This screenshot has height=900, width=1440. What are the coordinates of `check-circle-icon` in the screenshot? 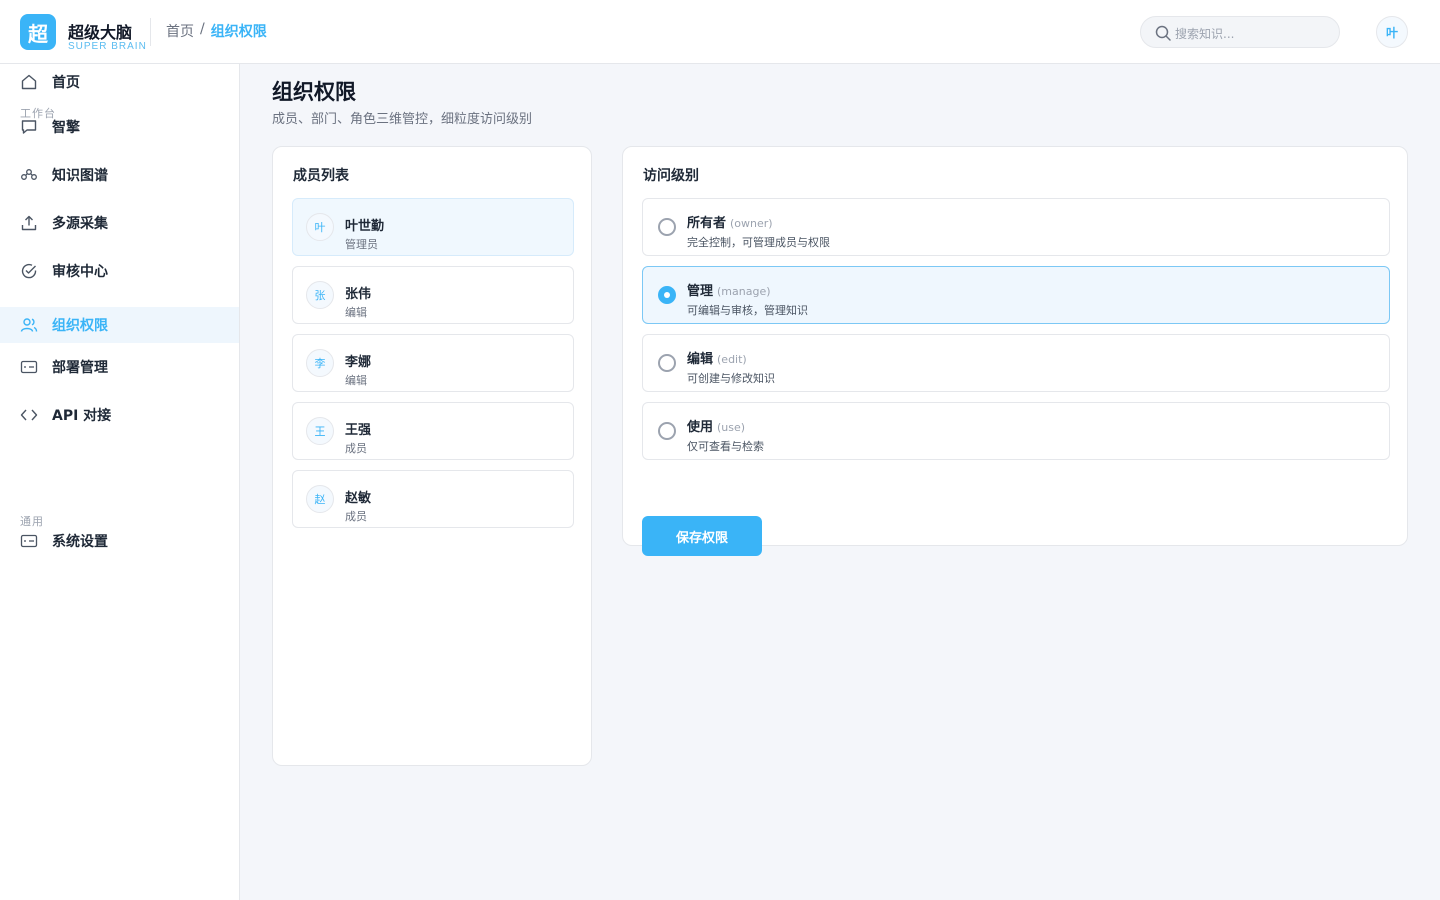 It's located at (29, 271).